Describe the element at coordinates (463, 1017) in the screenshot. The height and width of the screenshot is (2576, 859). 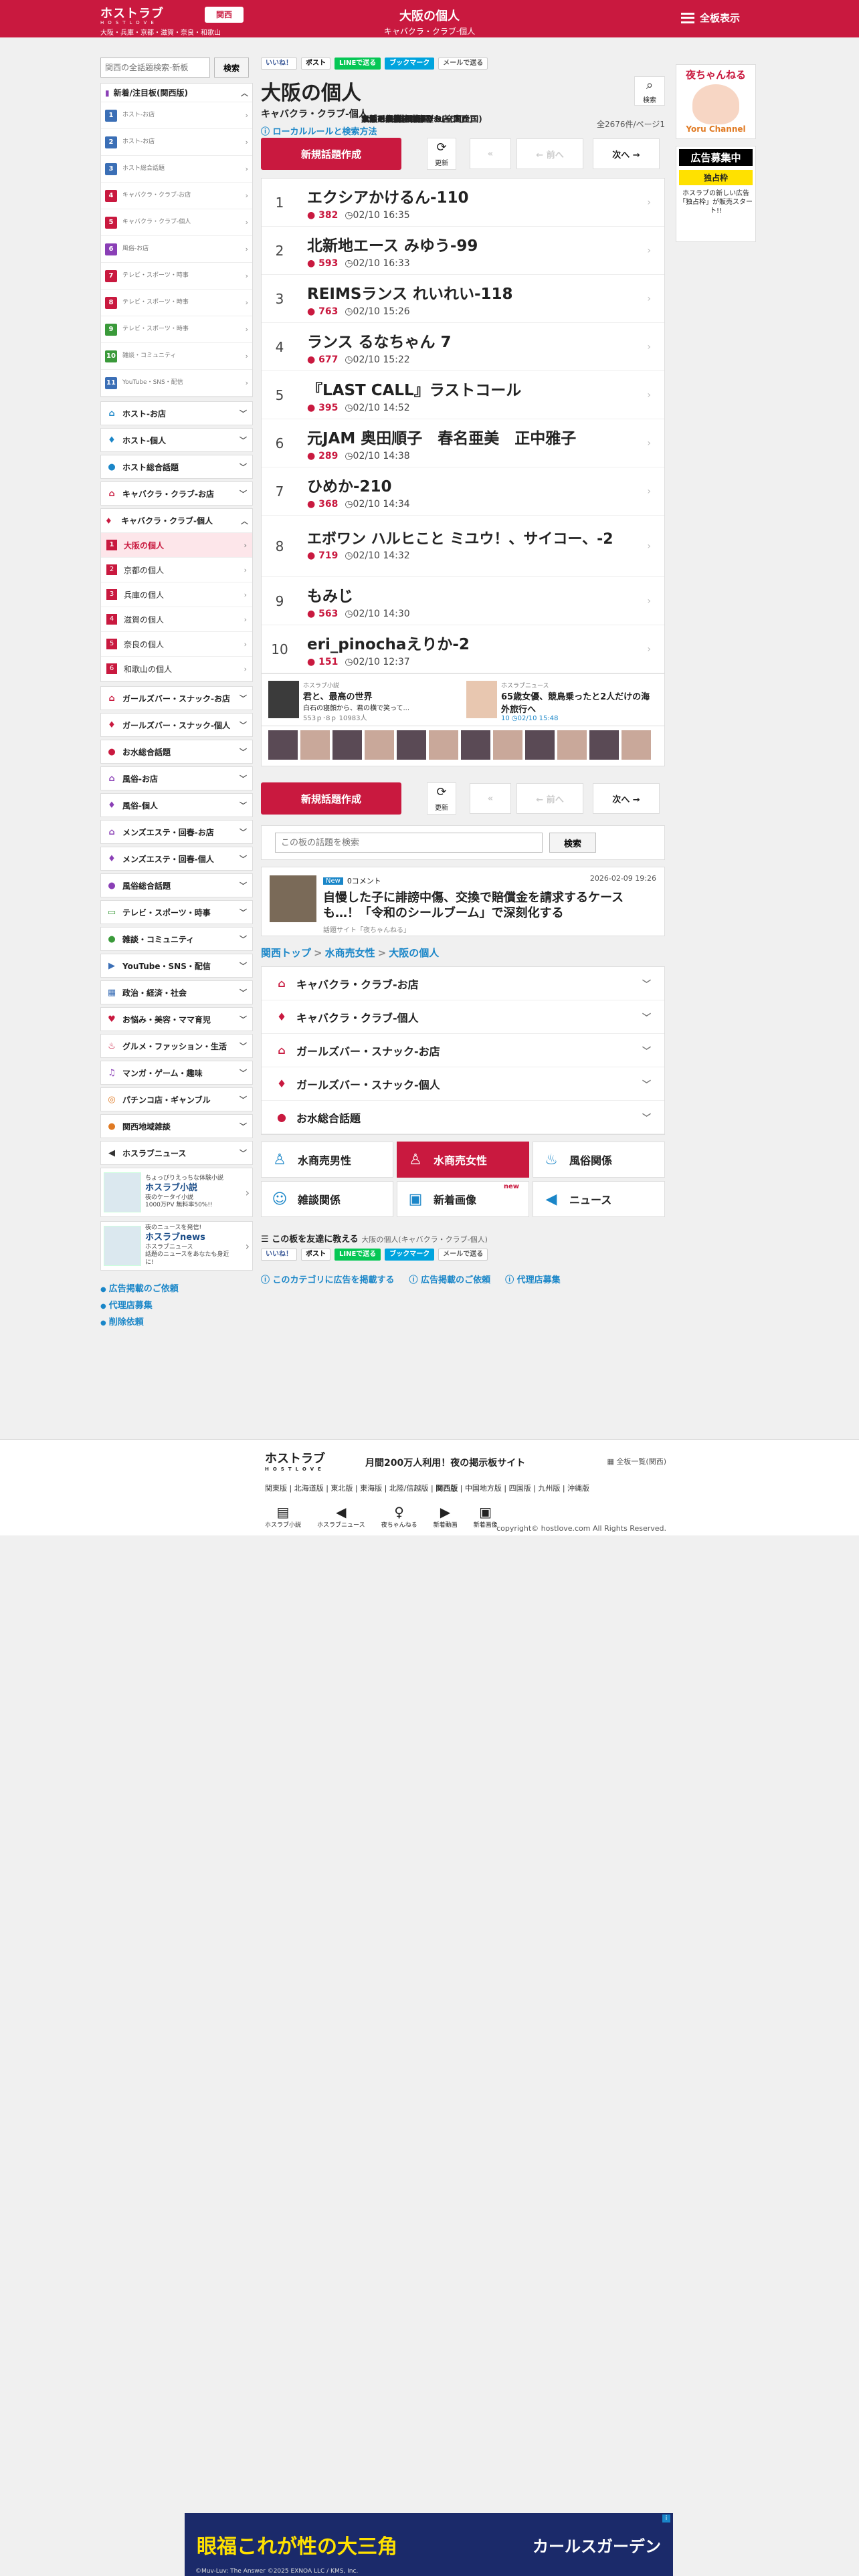
I see `category-row: ♦ キャバクラ・クラブ-個人 ﹀` at that location.